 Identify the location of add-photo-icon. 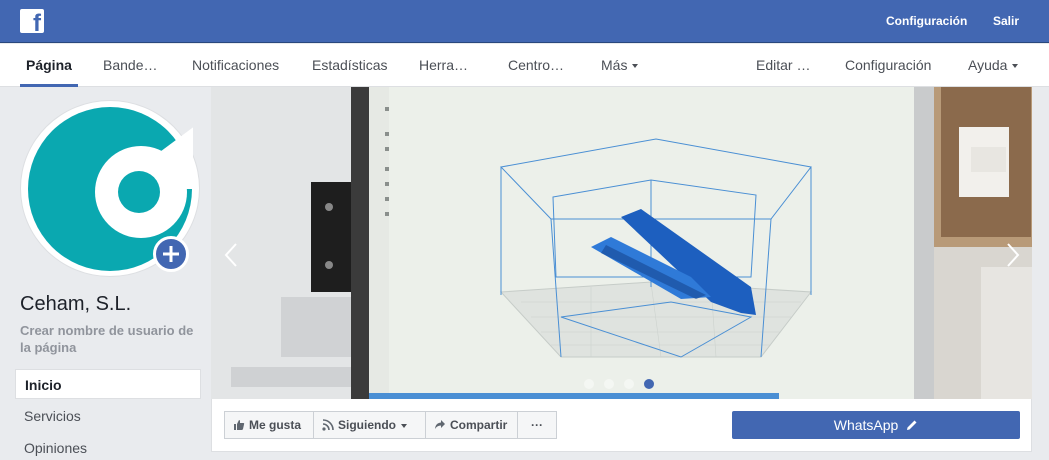
(171, 254).